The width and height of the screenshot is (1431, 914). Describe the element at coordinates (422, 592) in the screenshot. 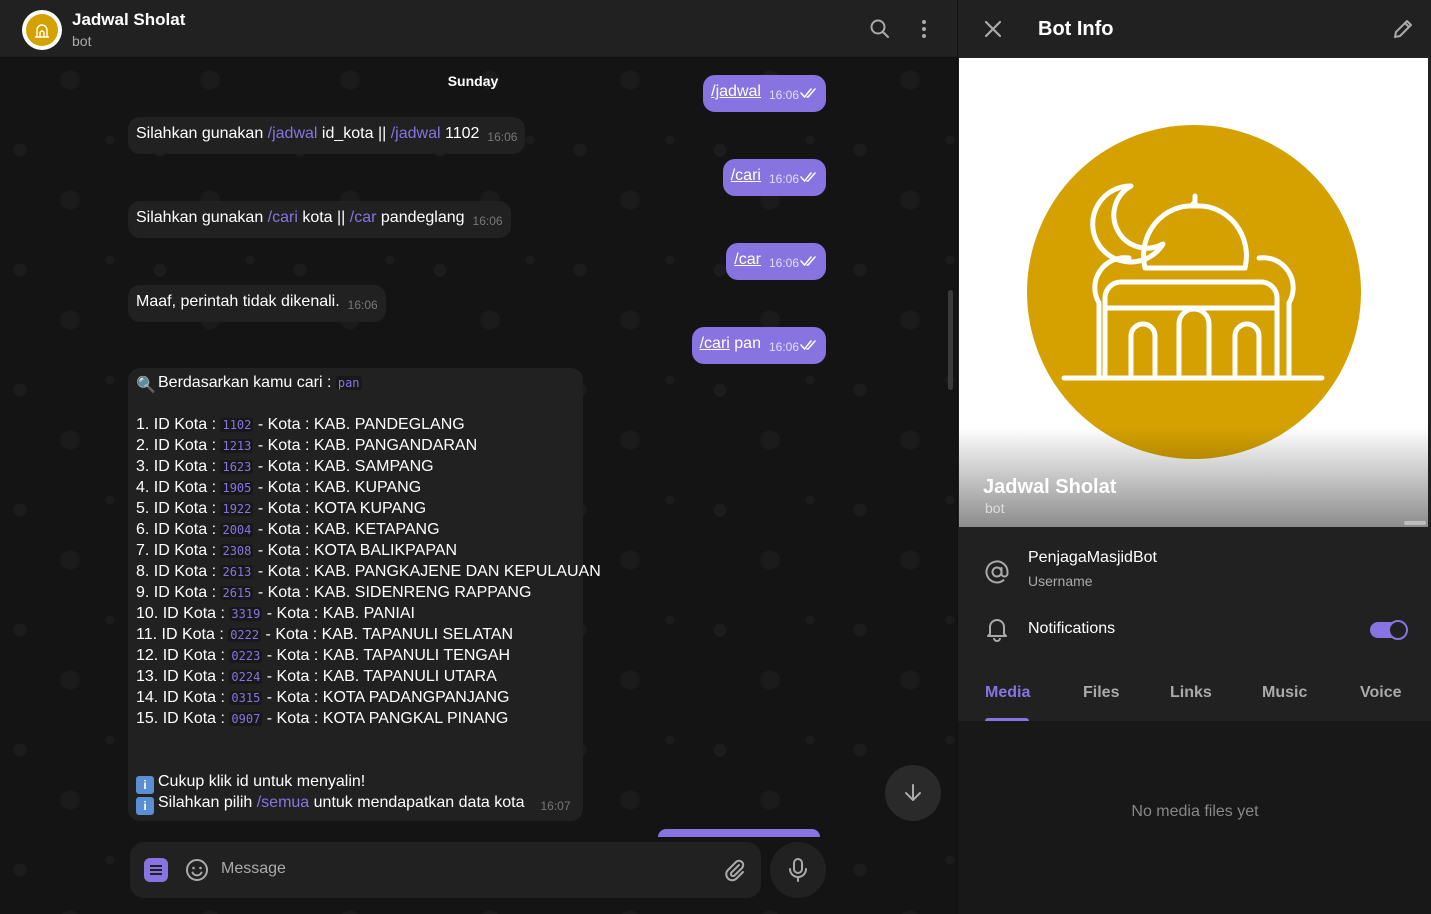

I see `city-name: KAB. SIDENRENG RAPPANG` at that location.